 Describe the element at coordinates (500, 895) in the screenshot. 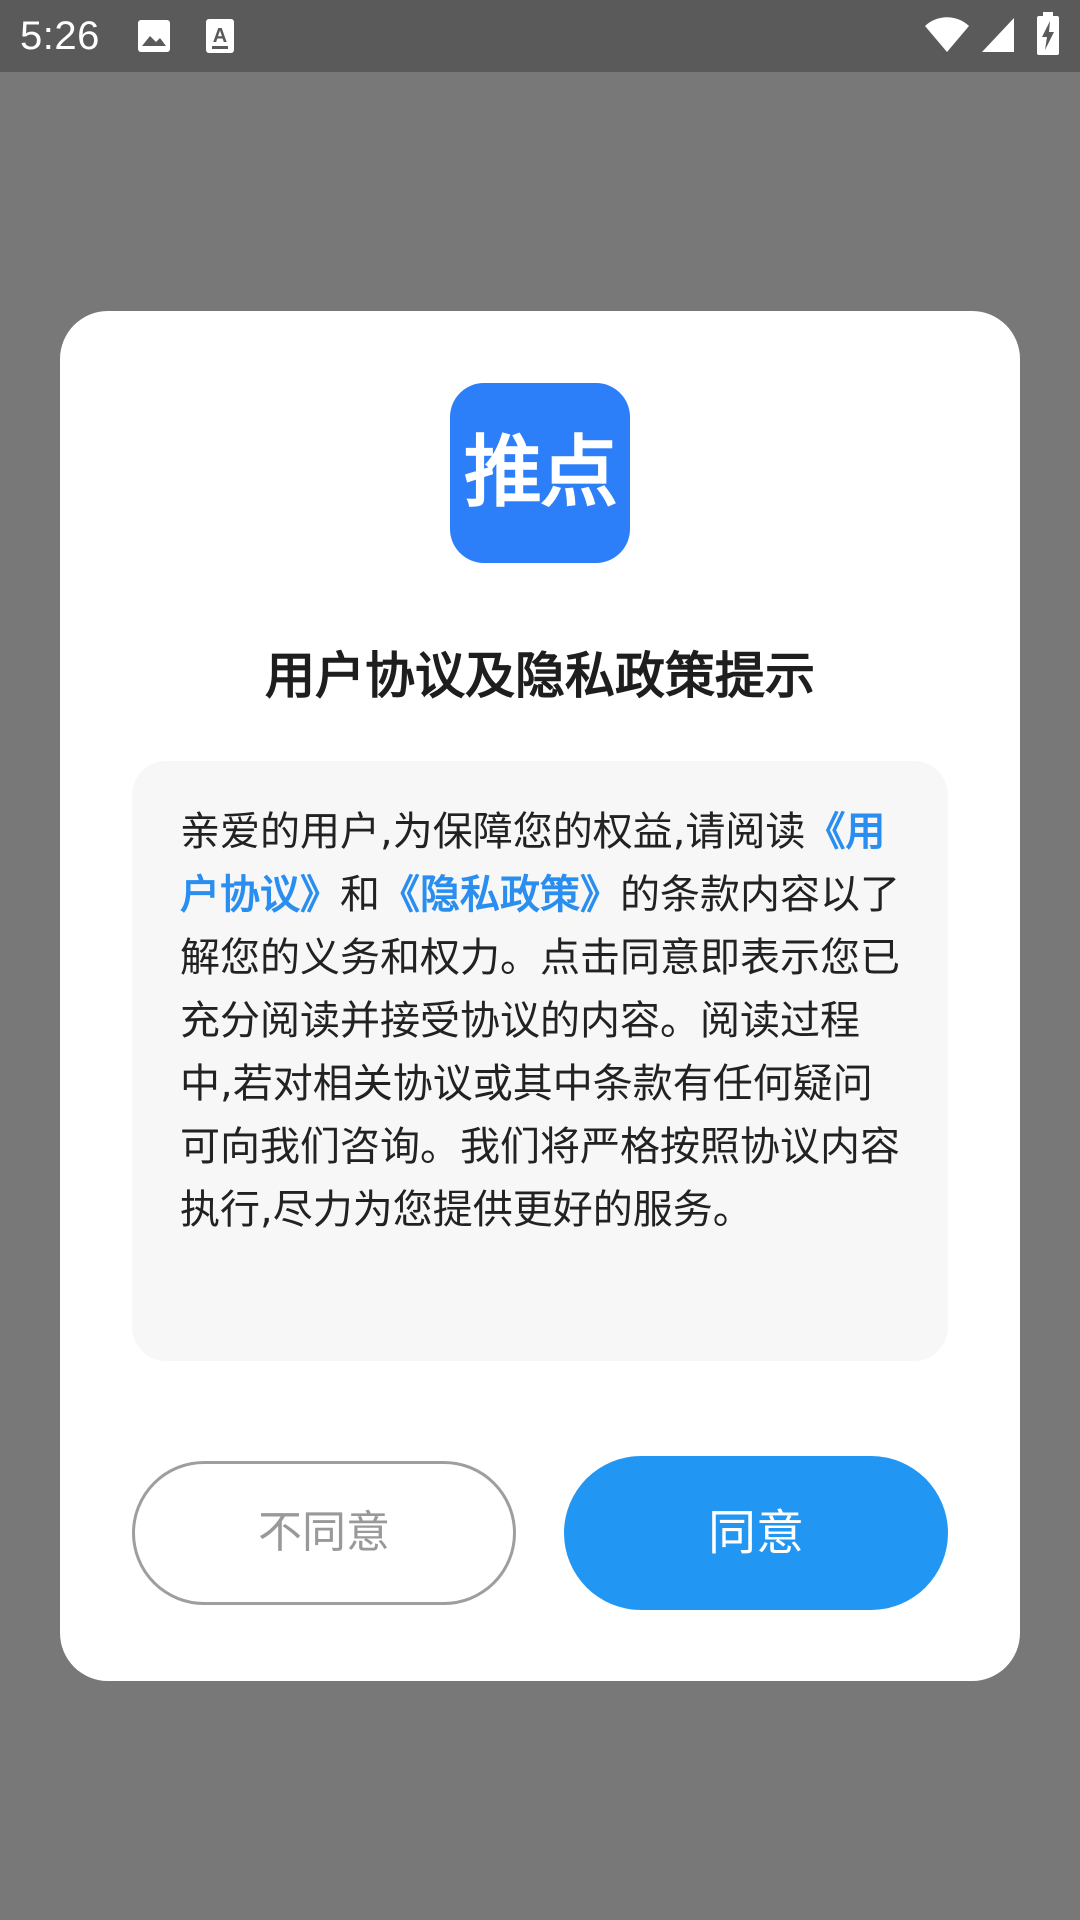

I see `privacy-policy-link: 《隐私政策》` at that location.